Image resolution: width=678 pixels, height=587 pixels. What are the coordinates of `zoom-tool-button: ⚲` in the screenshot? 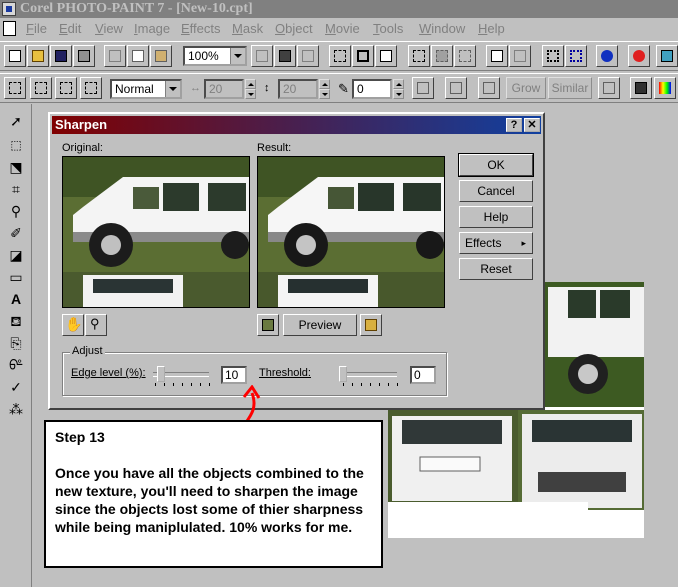 It's located at (96, 325).